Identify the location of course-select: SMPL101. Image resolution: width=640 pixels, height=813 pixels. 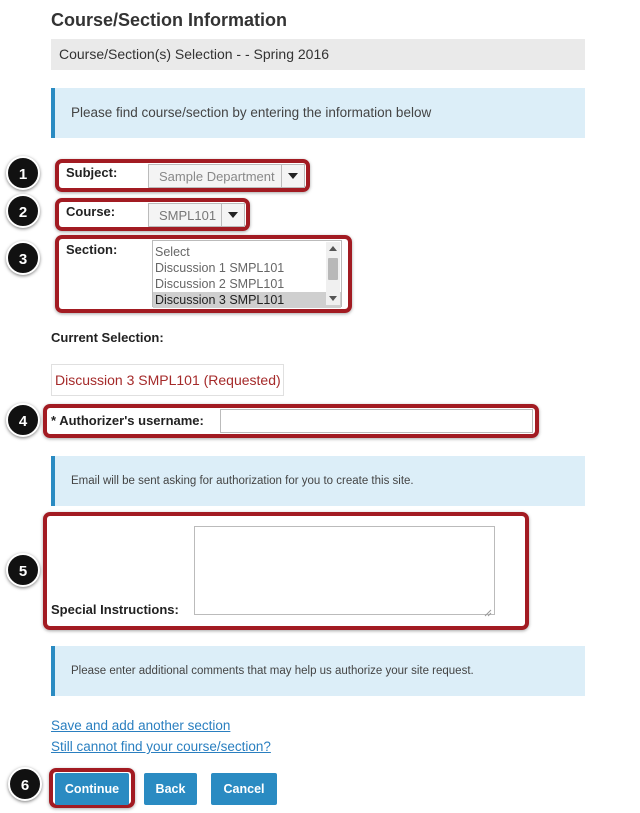
(196, 215).